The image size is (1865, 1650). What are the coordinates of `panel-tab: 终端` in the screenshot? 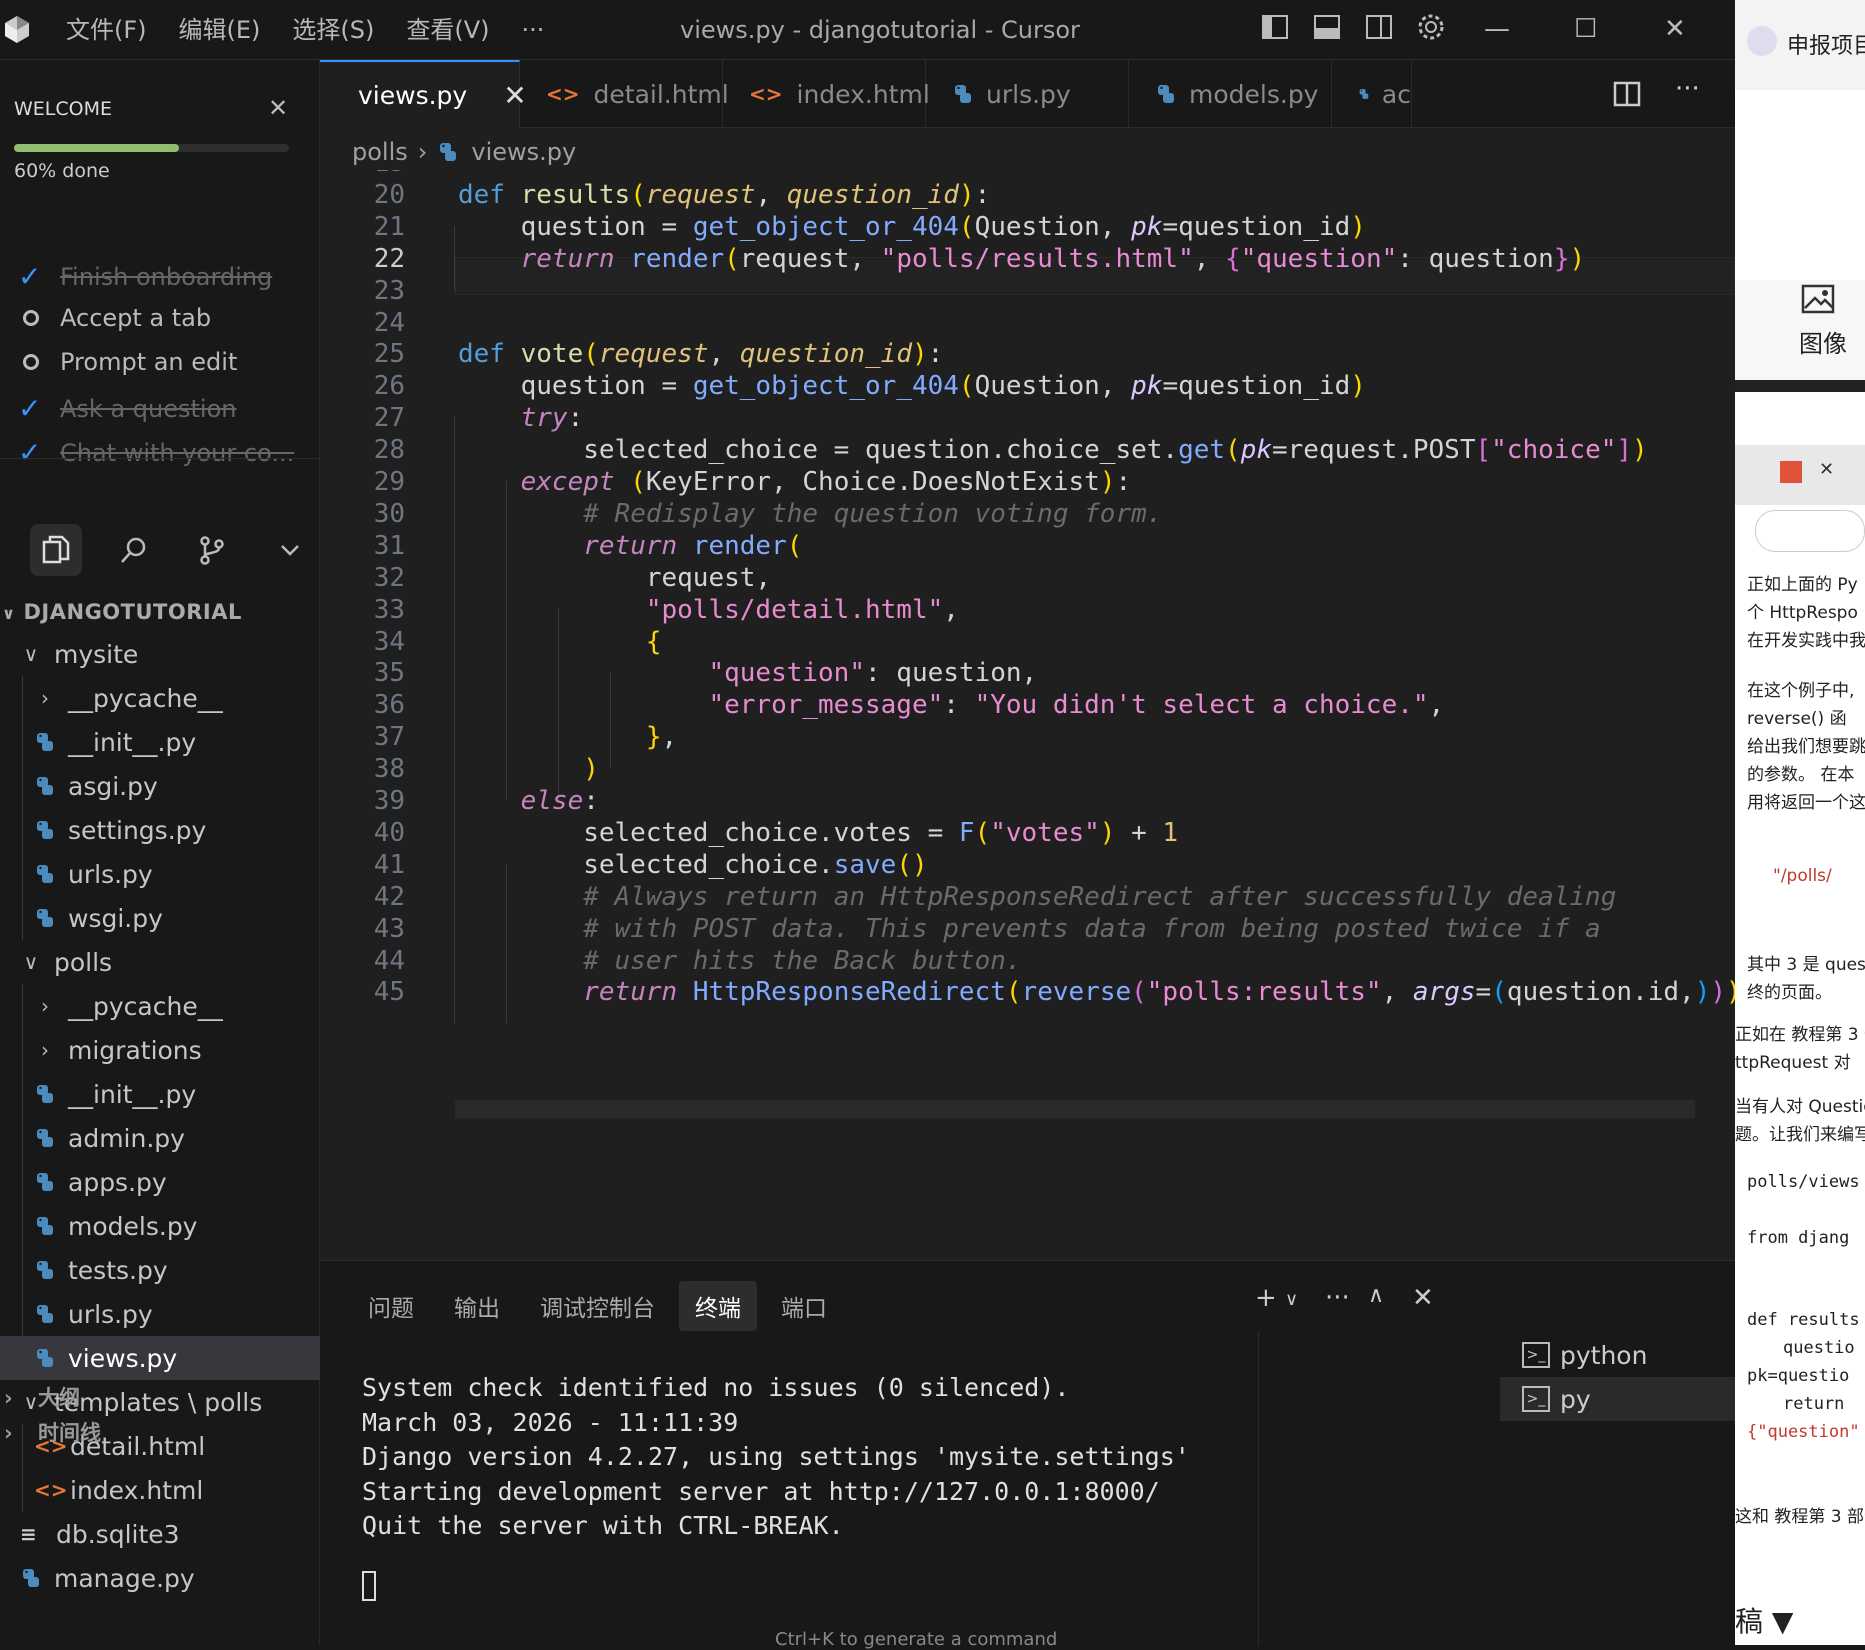 It's located at (718, 1306).